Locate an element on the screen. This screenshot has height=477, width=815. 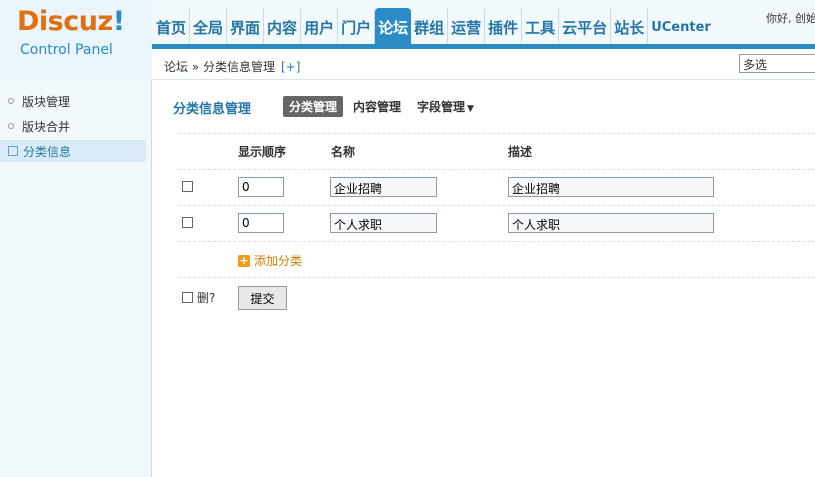
name-input: 个人求职 is located at coordinates (383, 223).